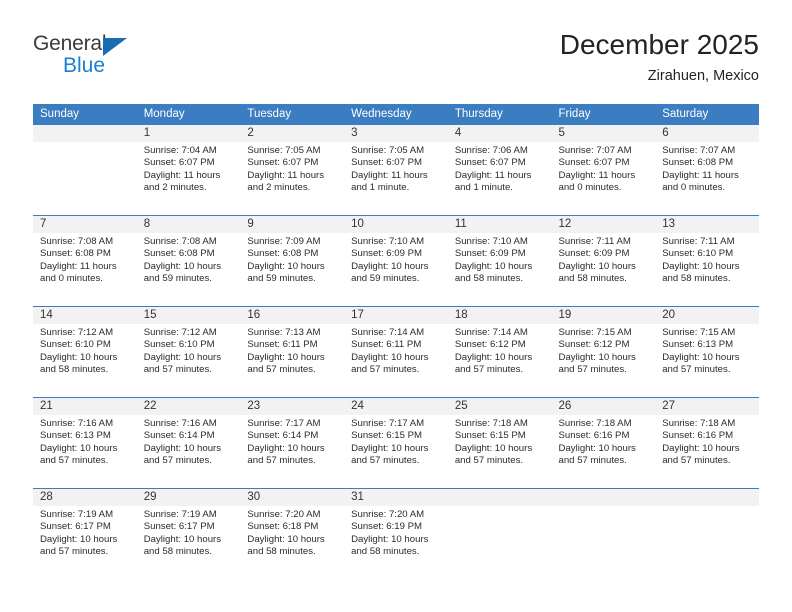 The height and width of the screenshot is (612, 792). Describe the element at coordinates (707, 114) in the screenshot. I see `weekday-header-saturday: Saturday` at that location.